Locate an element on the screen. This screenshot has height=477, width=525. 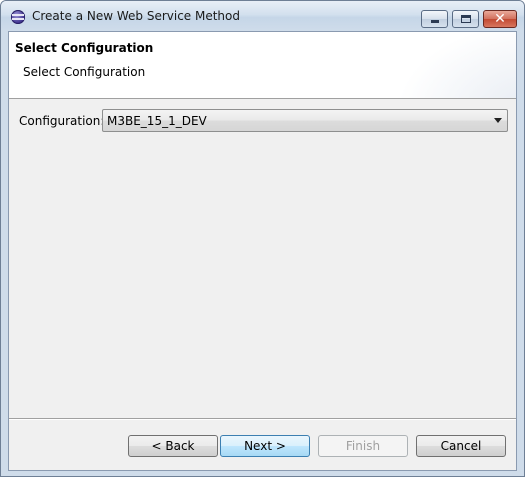
cancel-button: Cancel is located at coordinates (461, 446).